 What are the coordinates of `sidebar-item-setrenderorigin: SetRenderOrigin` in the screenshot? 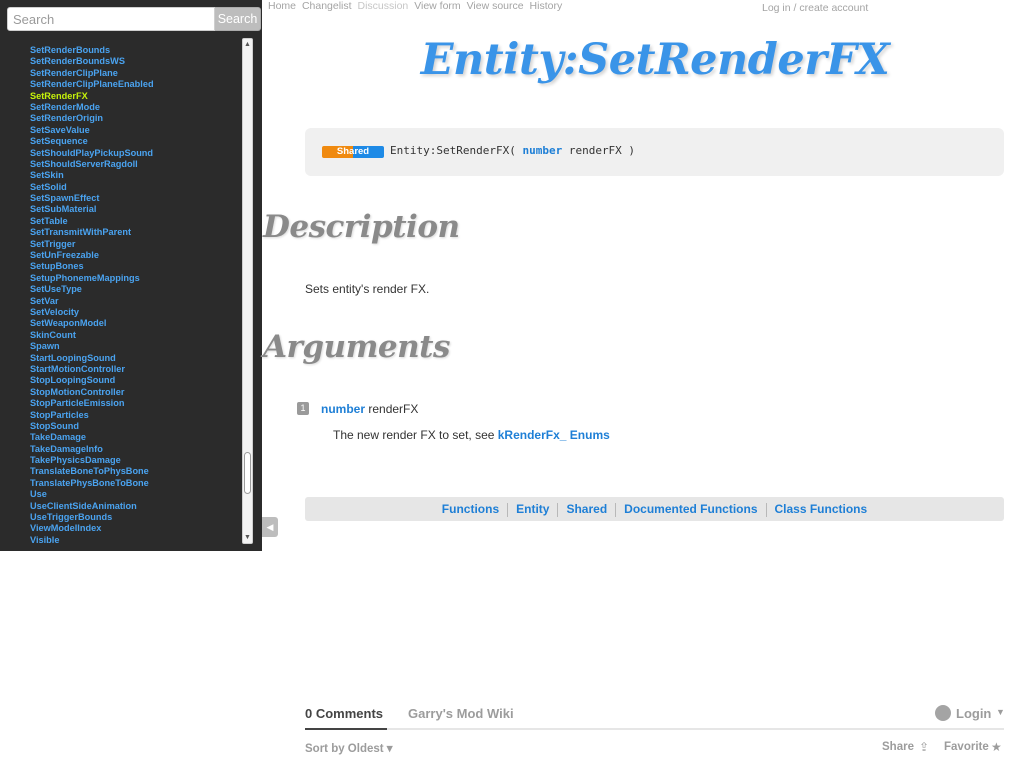 It's located at (92, 118).